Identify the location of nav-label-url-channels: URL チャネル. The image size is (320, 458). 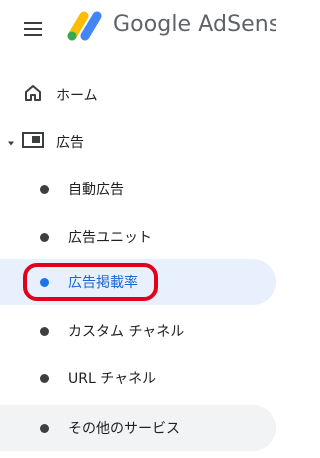
(112, 379).